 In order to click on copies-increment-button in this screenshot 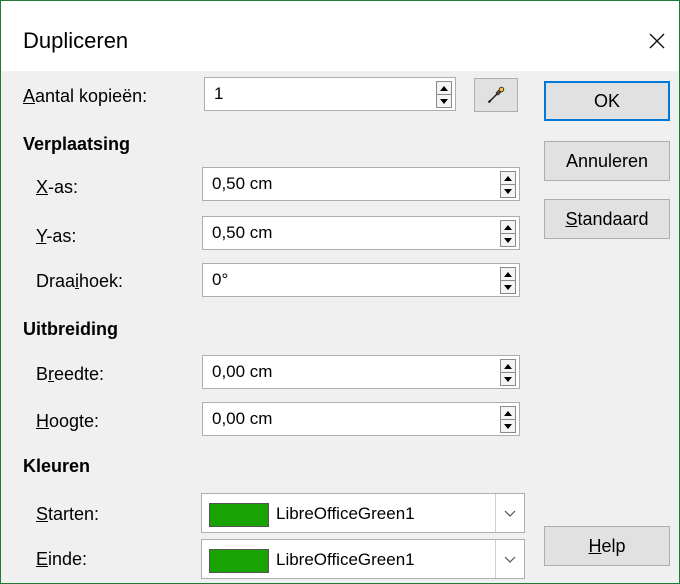, I will do `click(444, 88)`.